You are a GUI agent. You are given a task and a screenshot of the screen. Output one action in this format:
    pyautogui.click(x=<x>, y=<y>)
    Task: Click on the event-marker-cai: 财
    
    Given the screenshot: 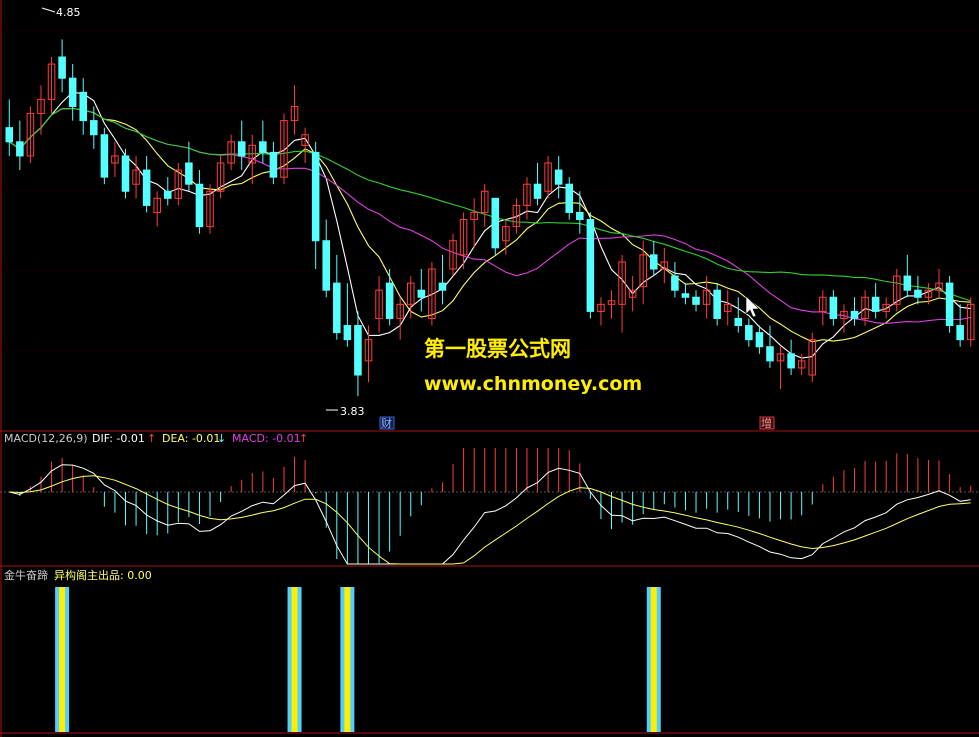 What is the action you would take?
    pyautogui.click(x=387, y=423)
    